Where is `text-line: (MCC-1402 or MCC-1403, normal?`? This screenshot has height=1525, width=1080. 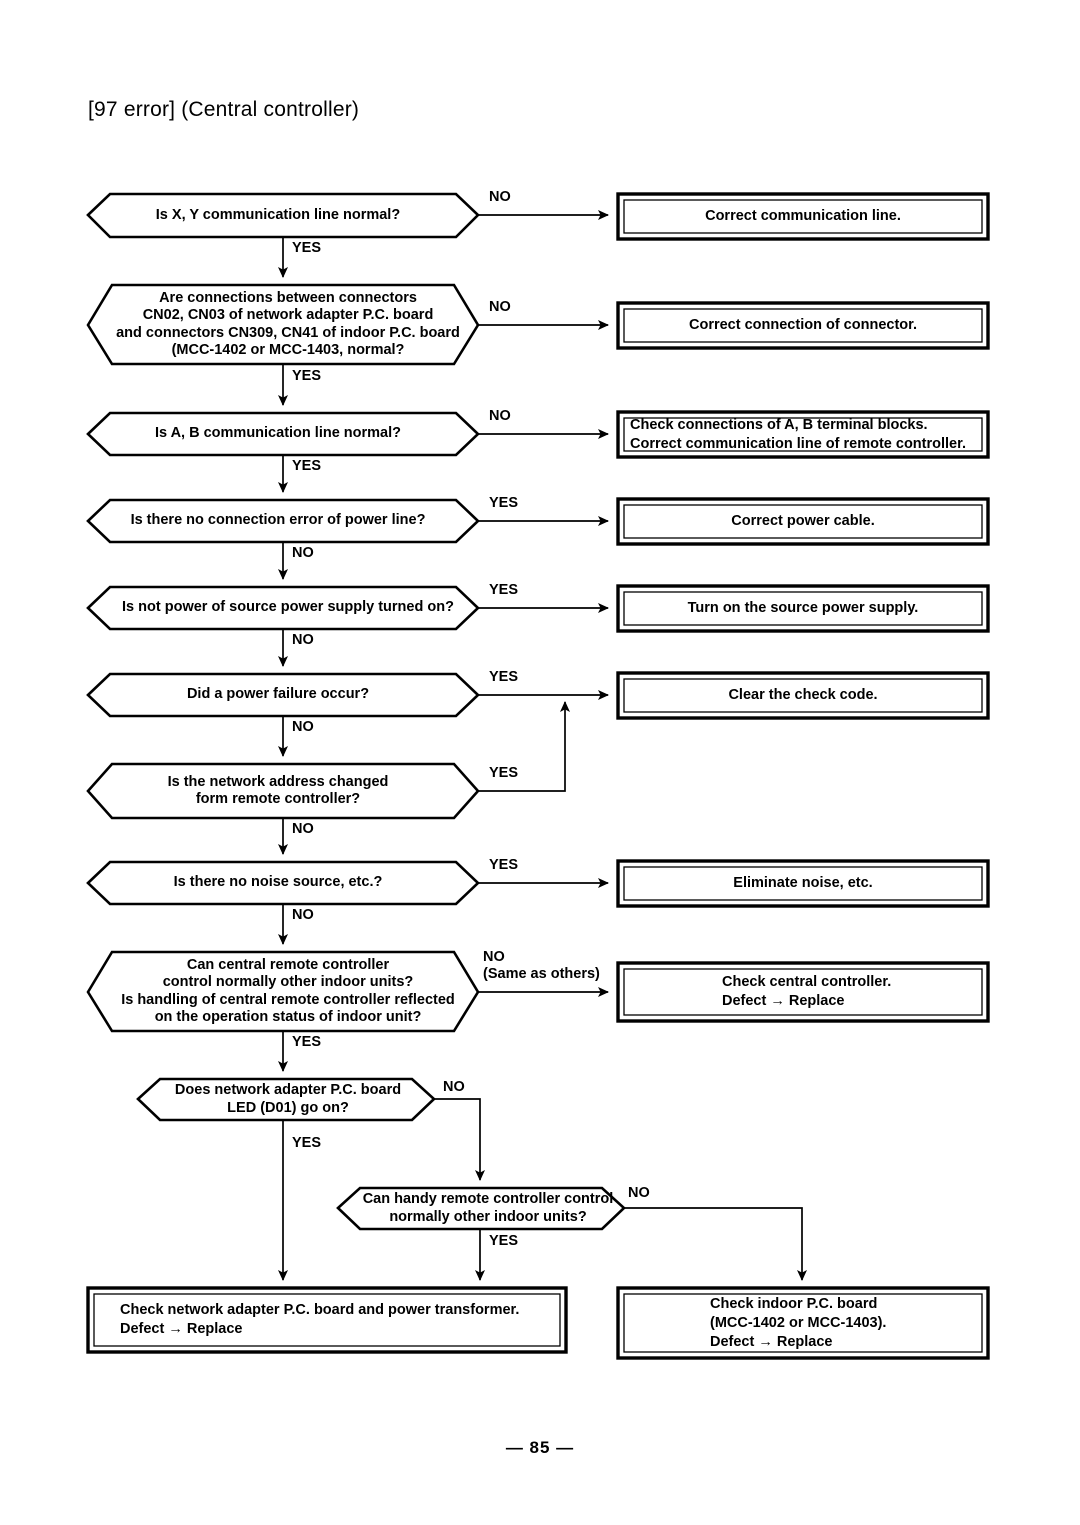 text-line: (MCC-1402 or MCC-1403, normal? is located at coordinates (288, 350).